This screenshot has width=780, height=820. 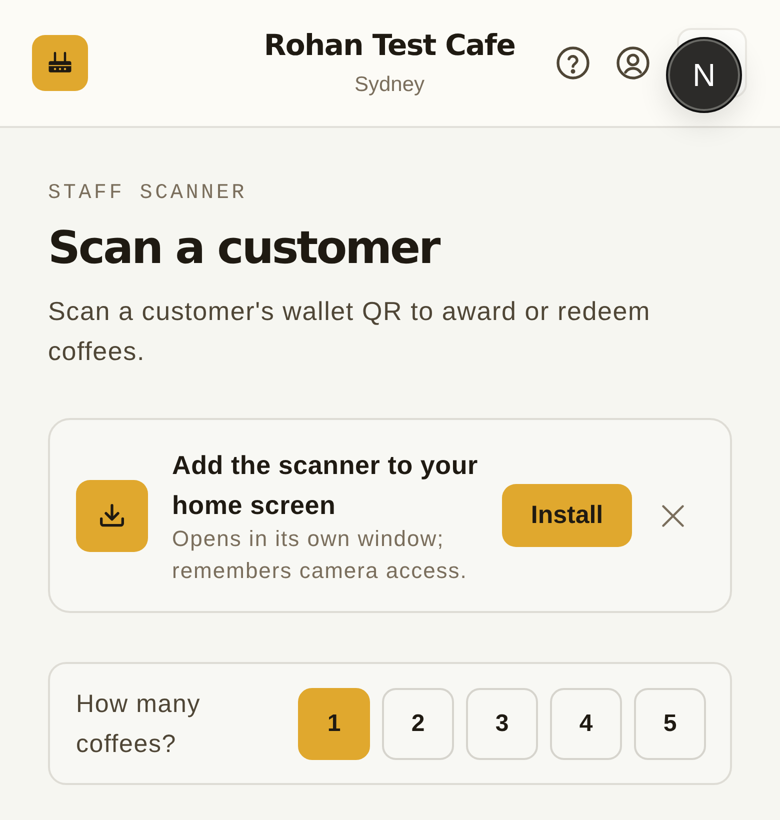 What do you see at coordinates (325, 485) in the screenshot?
I see `install-title: Add the scanner to your home screen` at bounding box center [325, 485].